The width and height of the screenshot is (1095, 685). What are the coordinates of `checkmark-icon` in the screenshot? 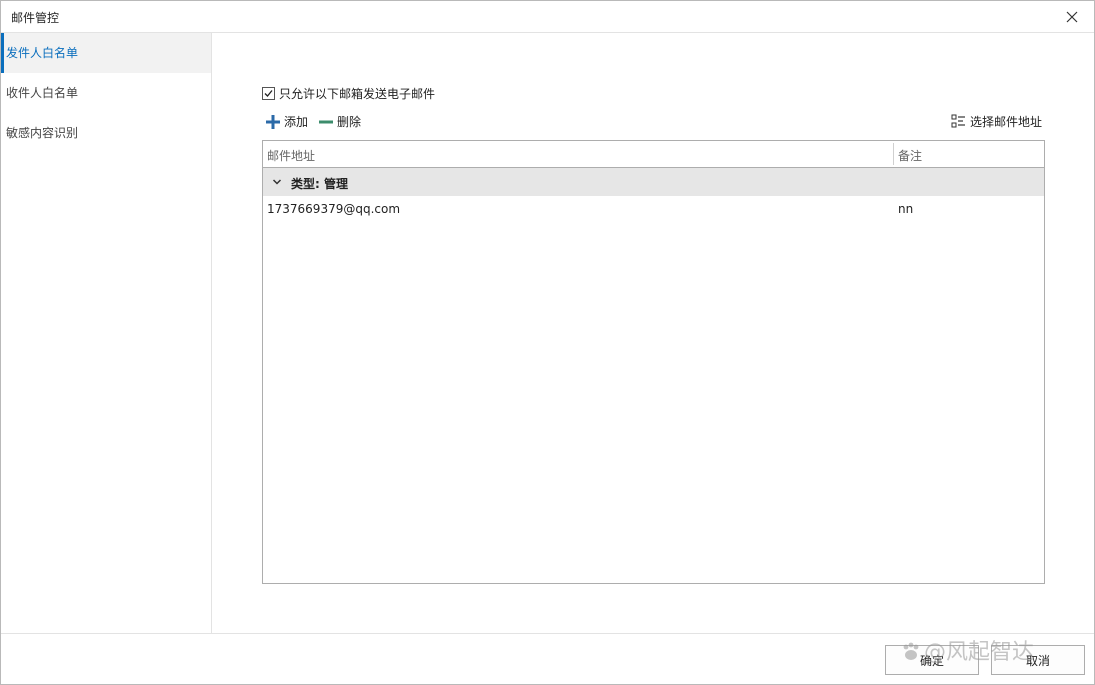 It's located at (268, 93).